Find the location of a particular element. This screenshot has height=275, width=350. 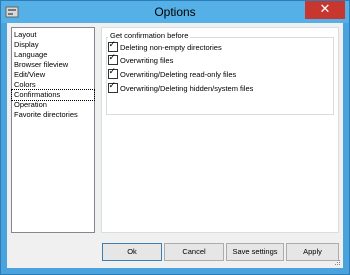

nav-item-colors: Colors is located at coordinates (53, 85).